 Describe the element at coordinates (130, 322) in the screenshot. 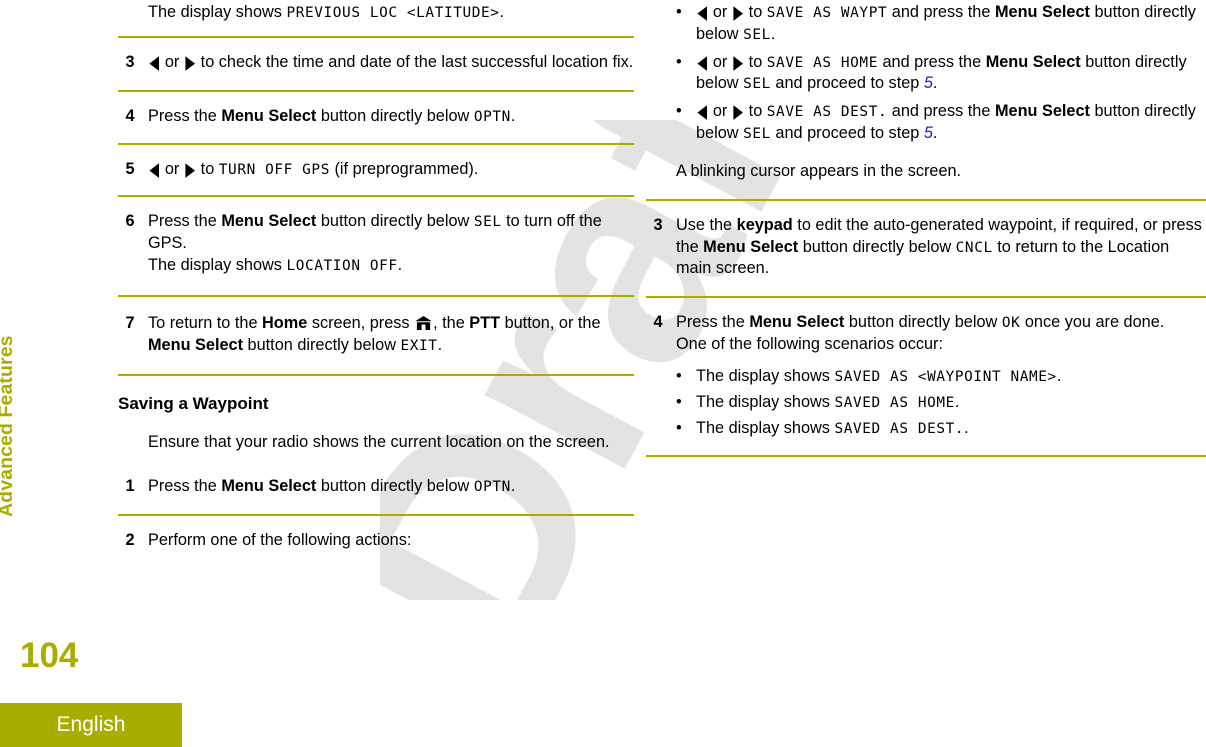

I see `step-number: 7` at that location.